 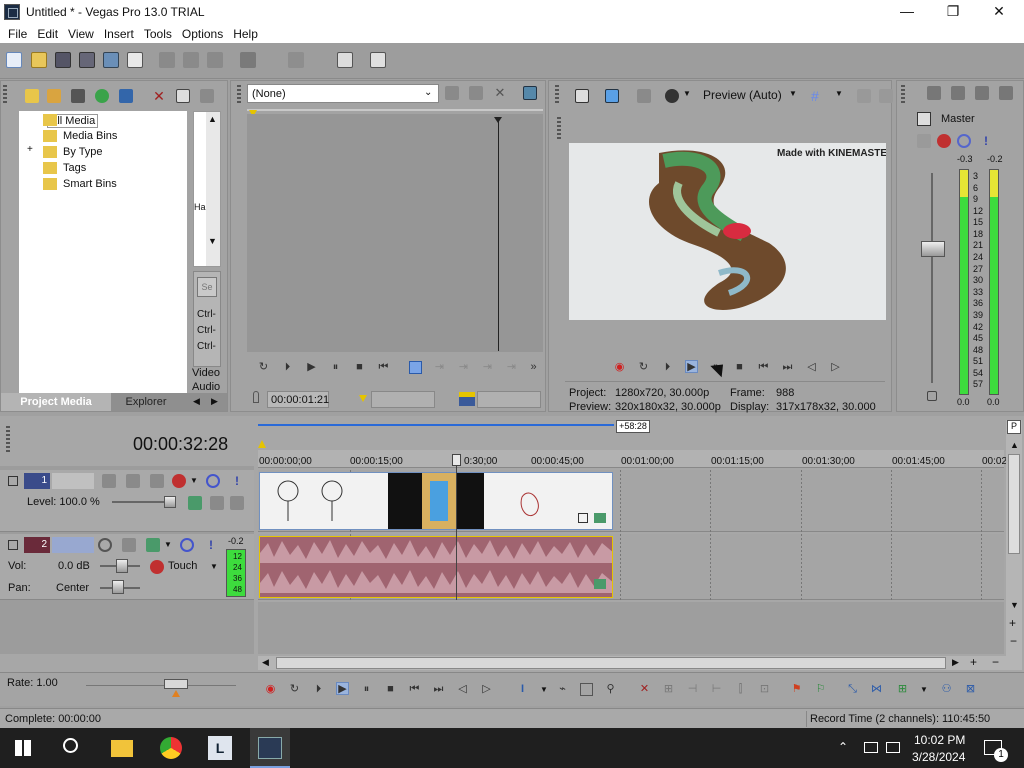 I want to click on timeline-vertical-scrollbar: P ▲ ▼ + −, so click(x=1014, y=545).